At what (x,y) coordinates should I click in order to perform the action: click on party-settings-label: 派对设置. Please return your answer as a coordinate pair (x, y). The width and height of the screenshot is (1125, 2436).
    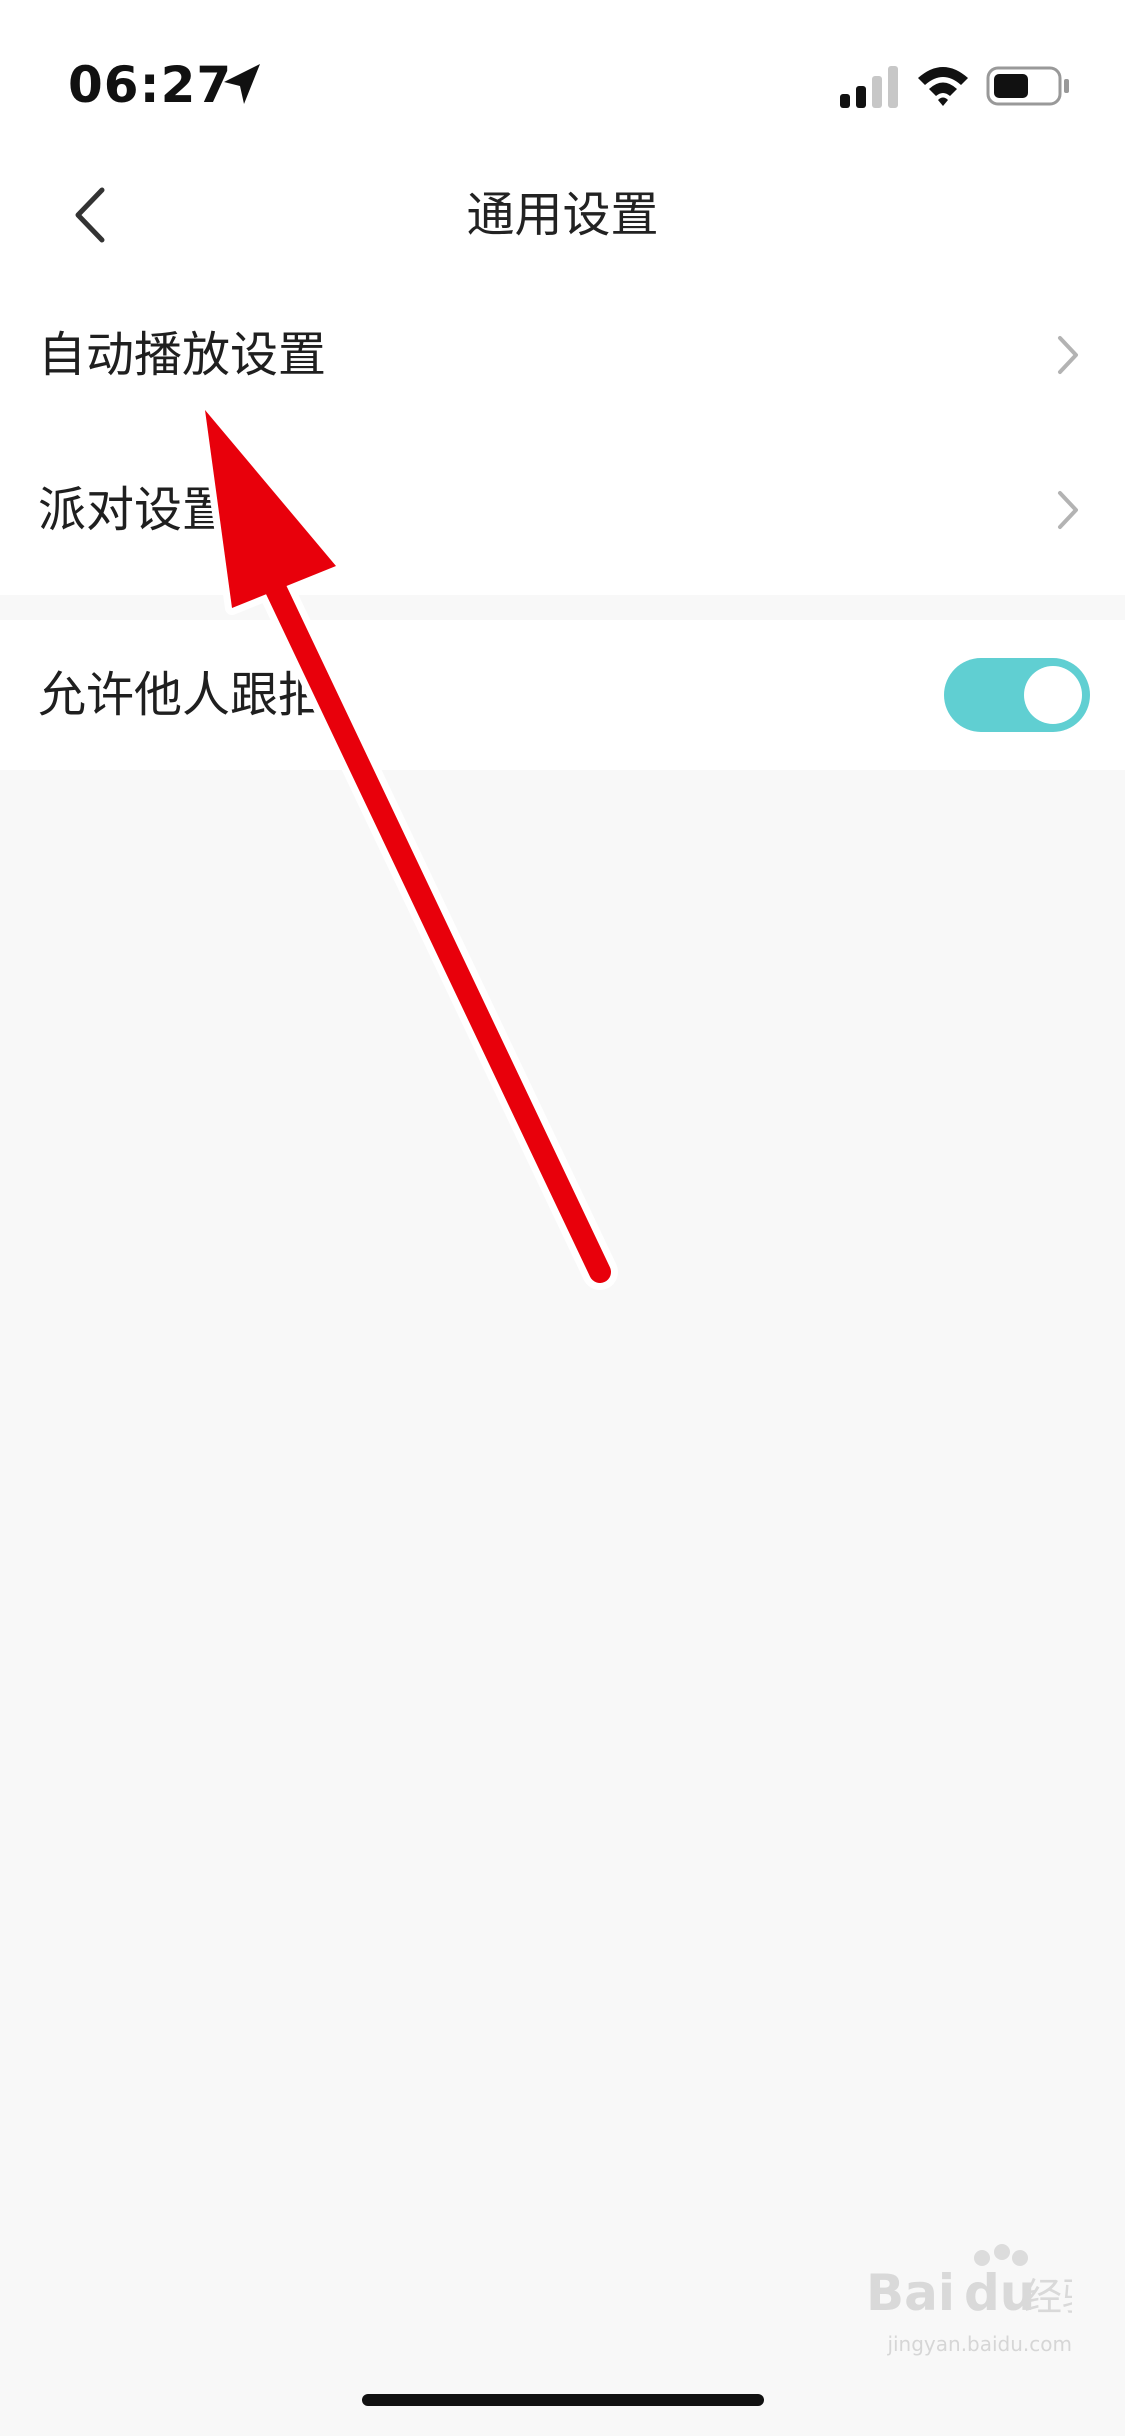
    Looking at the image, I should click on (134, 510).